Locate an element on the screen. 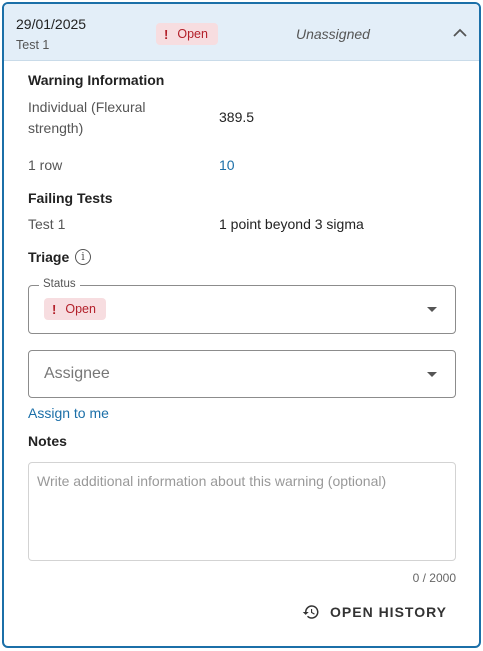 The height and width of the screenshot is (651, 483). status-value-badge: ! Open is located at coordinates (75, 309).